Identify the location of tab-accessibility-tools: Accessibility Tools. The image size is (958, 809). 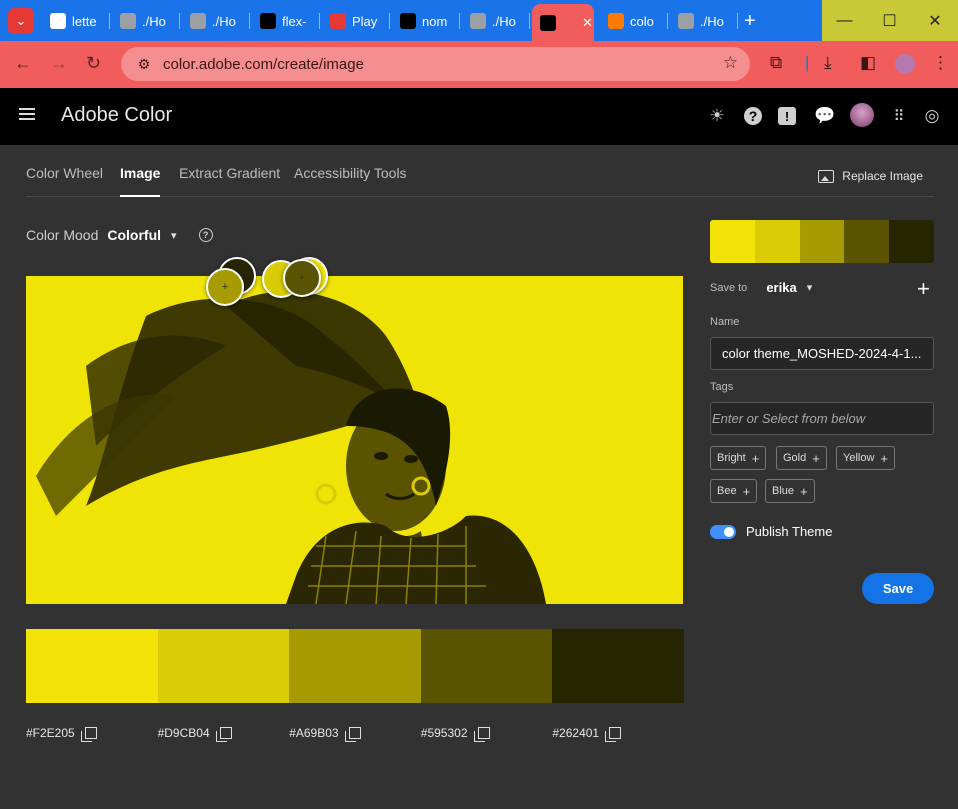
(350, 173).